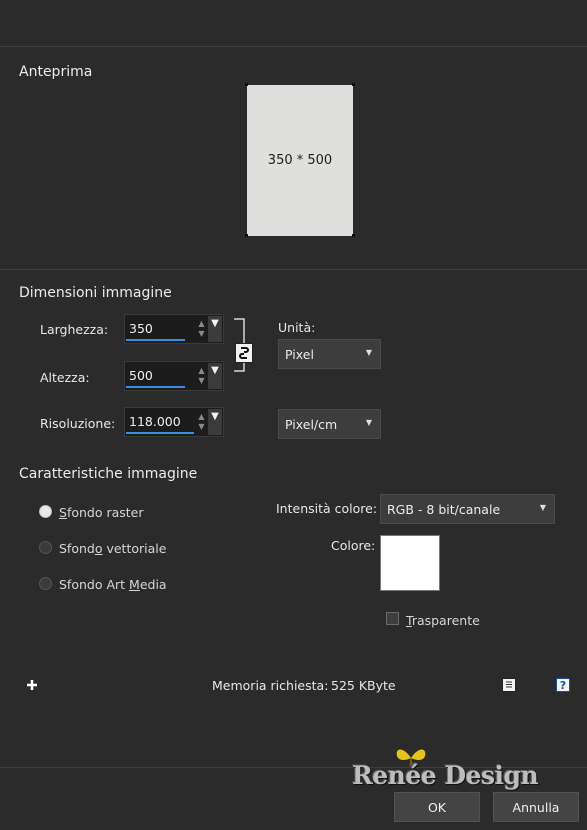  What do you see at coordinates (270, 685) in the screenshot?
I see `memory-label: Memoria richiesta:` at bounding box center [270, 685].